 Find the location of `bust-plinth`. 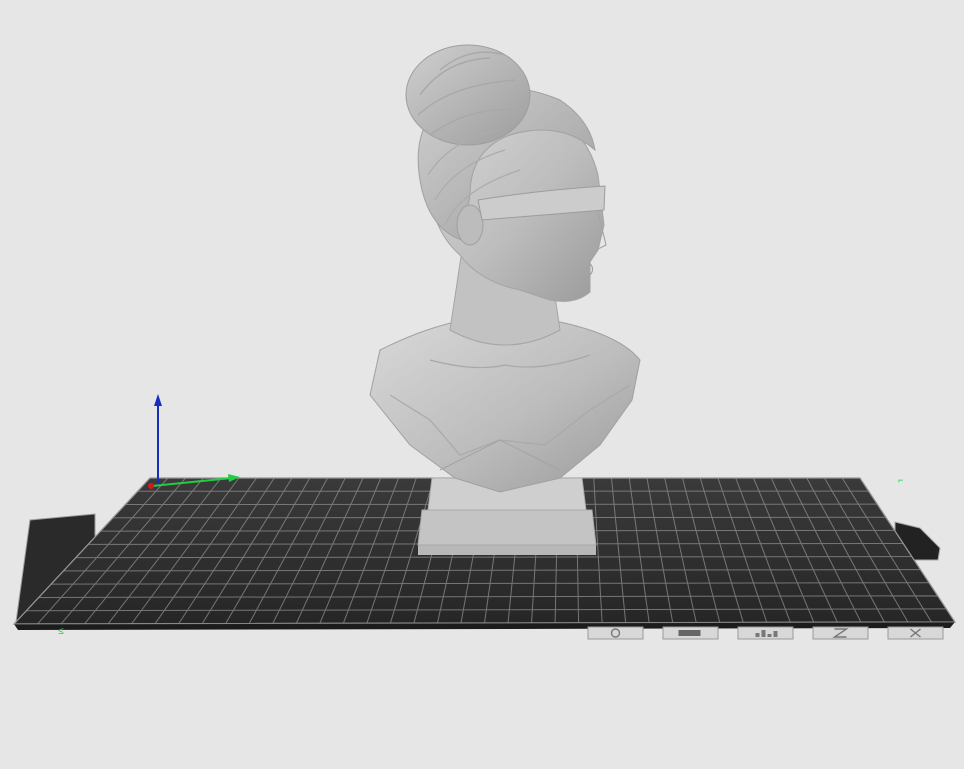

bust-plinth is located at coordinates (507, 550).